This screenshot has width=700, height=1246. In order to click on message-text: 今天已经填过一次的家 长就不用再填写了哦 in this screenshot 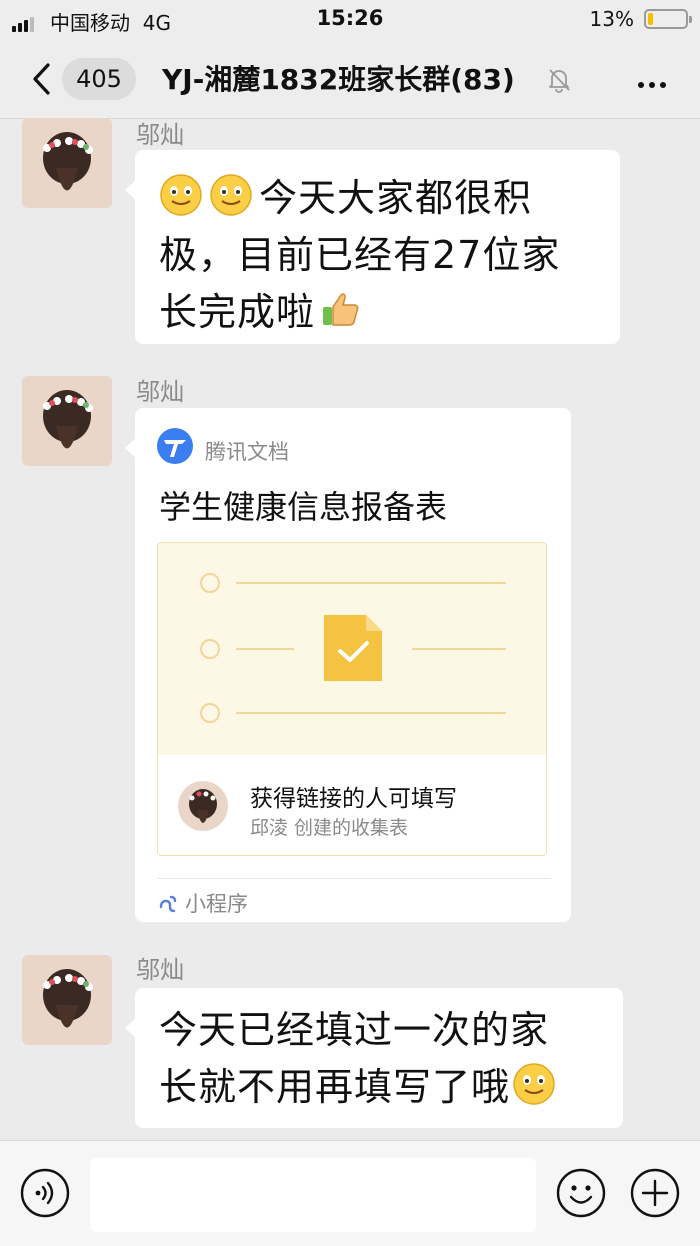, I will do `click(391, 1059)`.